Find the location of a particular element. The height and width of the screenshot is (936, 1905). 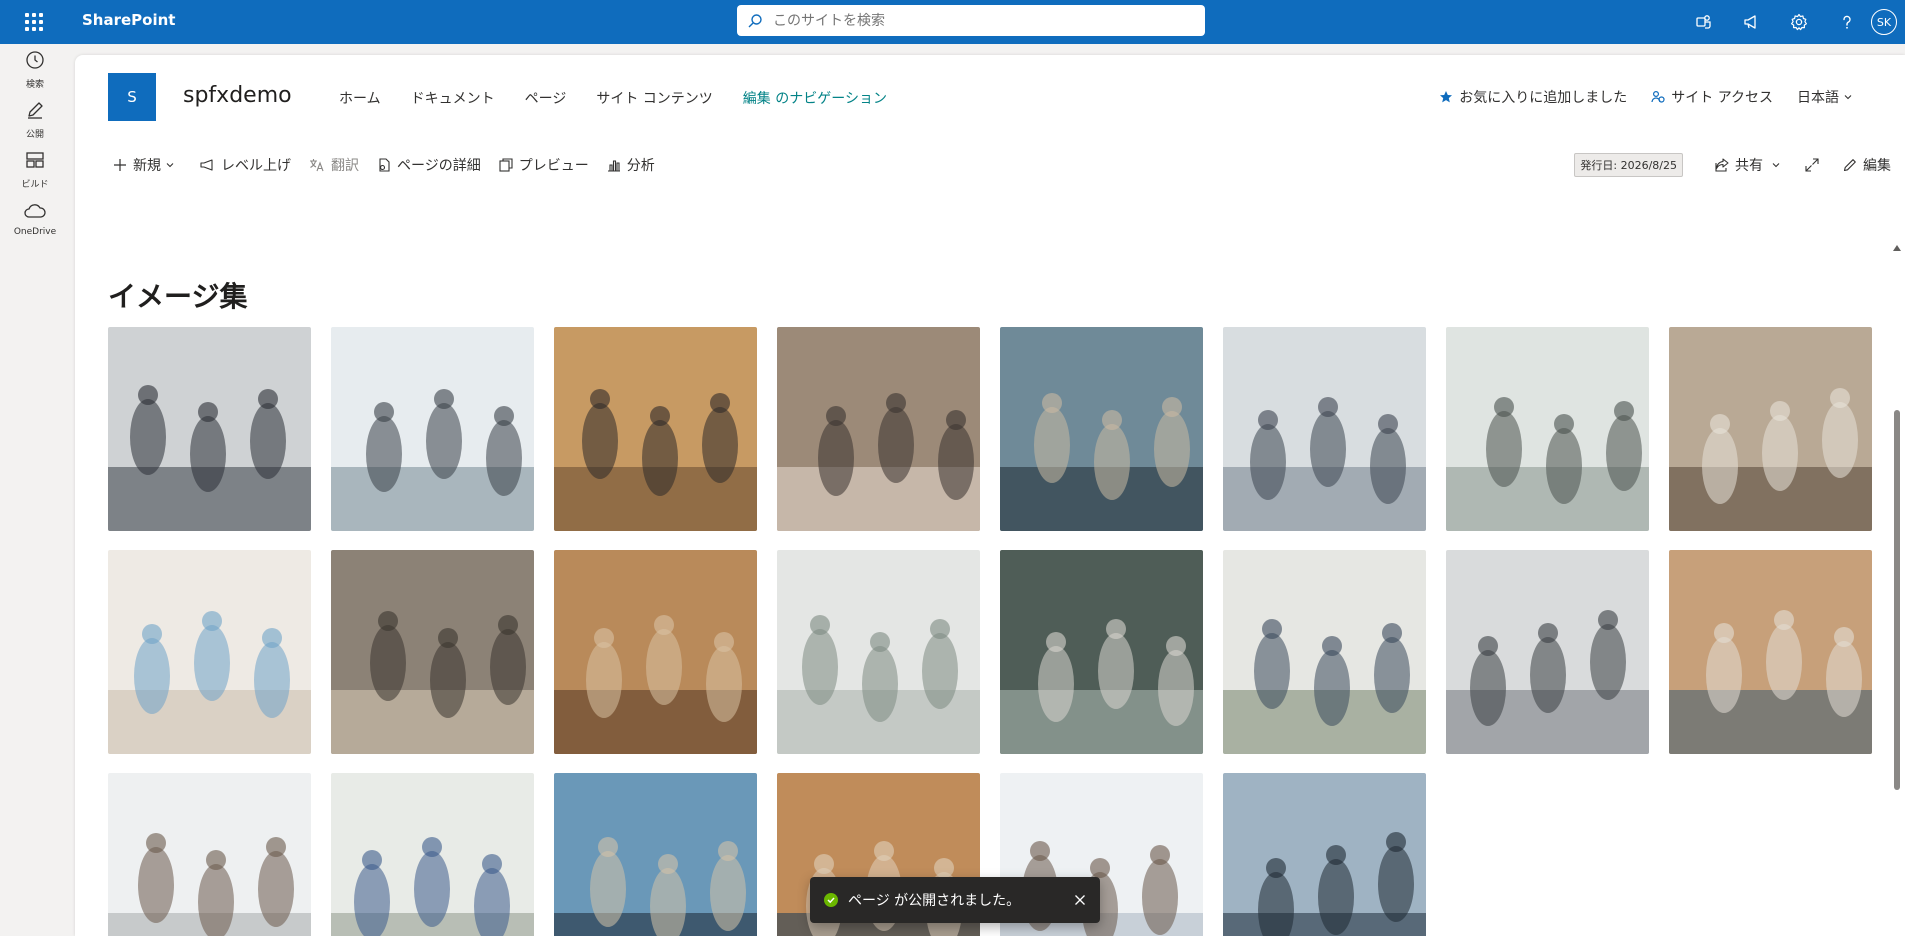

translate-button: 翻訳 is located at coordinates (334, 165).